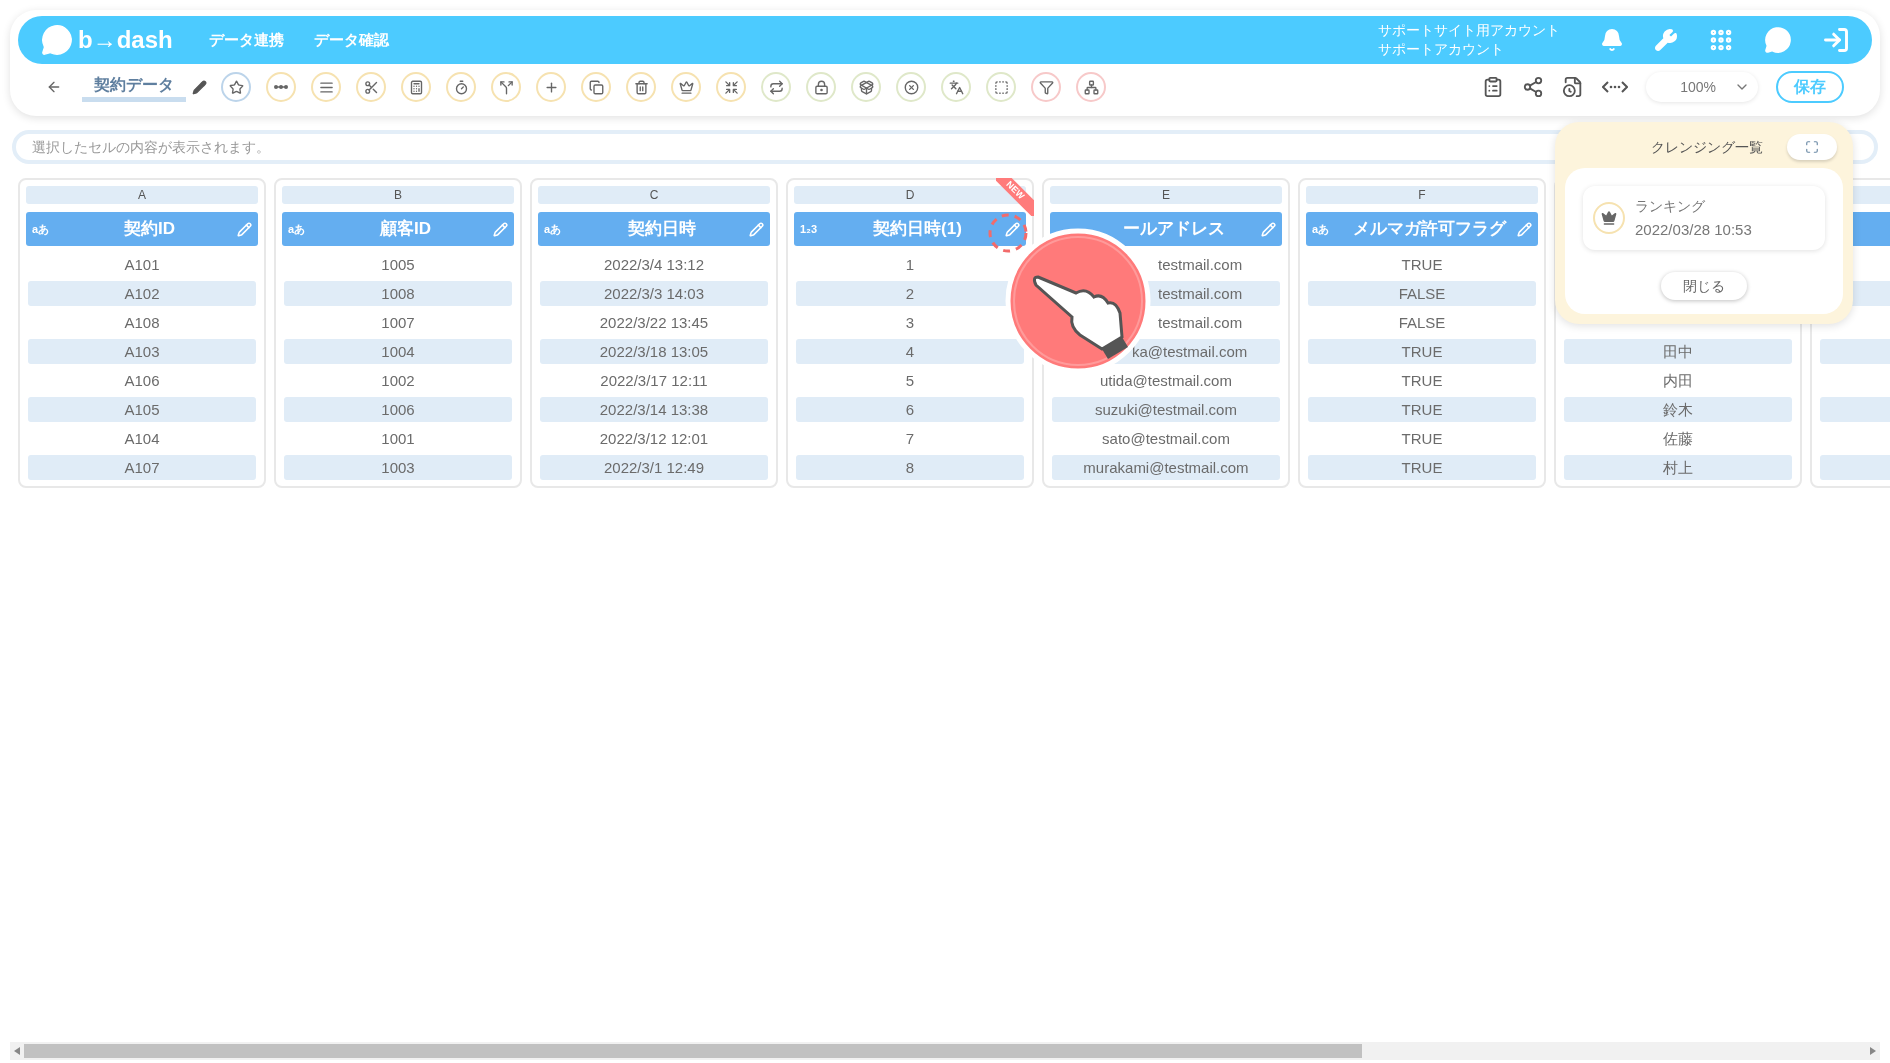  Describe the element at coordinates (142, 351) in the screenshot. I see `table-cell: A103` at that location.